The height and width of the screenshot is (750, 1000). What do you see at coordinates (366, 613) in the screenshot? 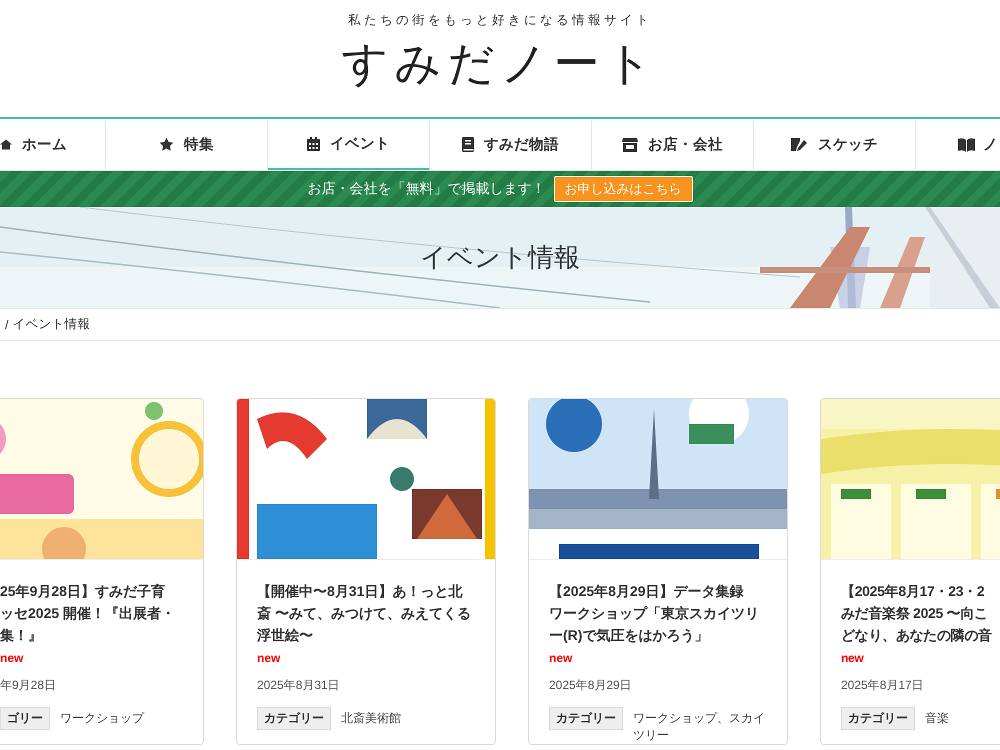
I see `event-title: 【開催中〜8月31日】あ！っと北 斎 〜みて、みつけて、みえてくる 浮世絵〜` at bounding box center [366, 613].